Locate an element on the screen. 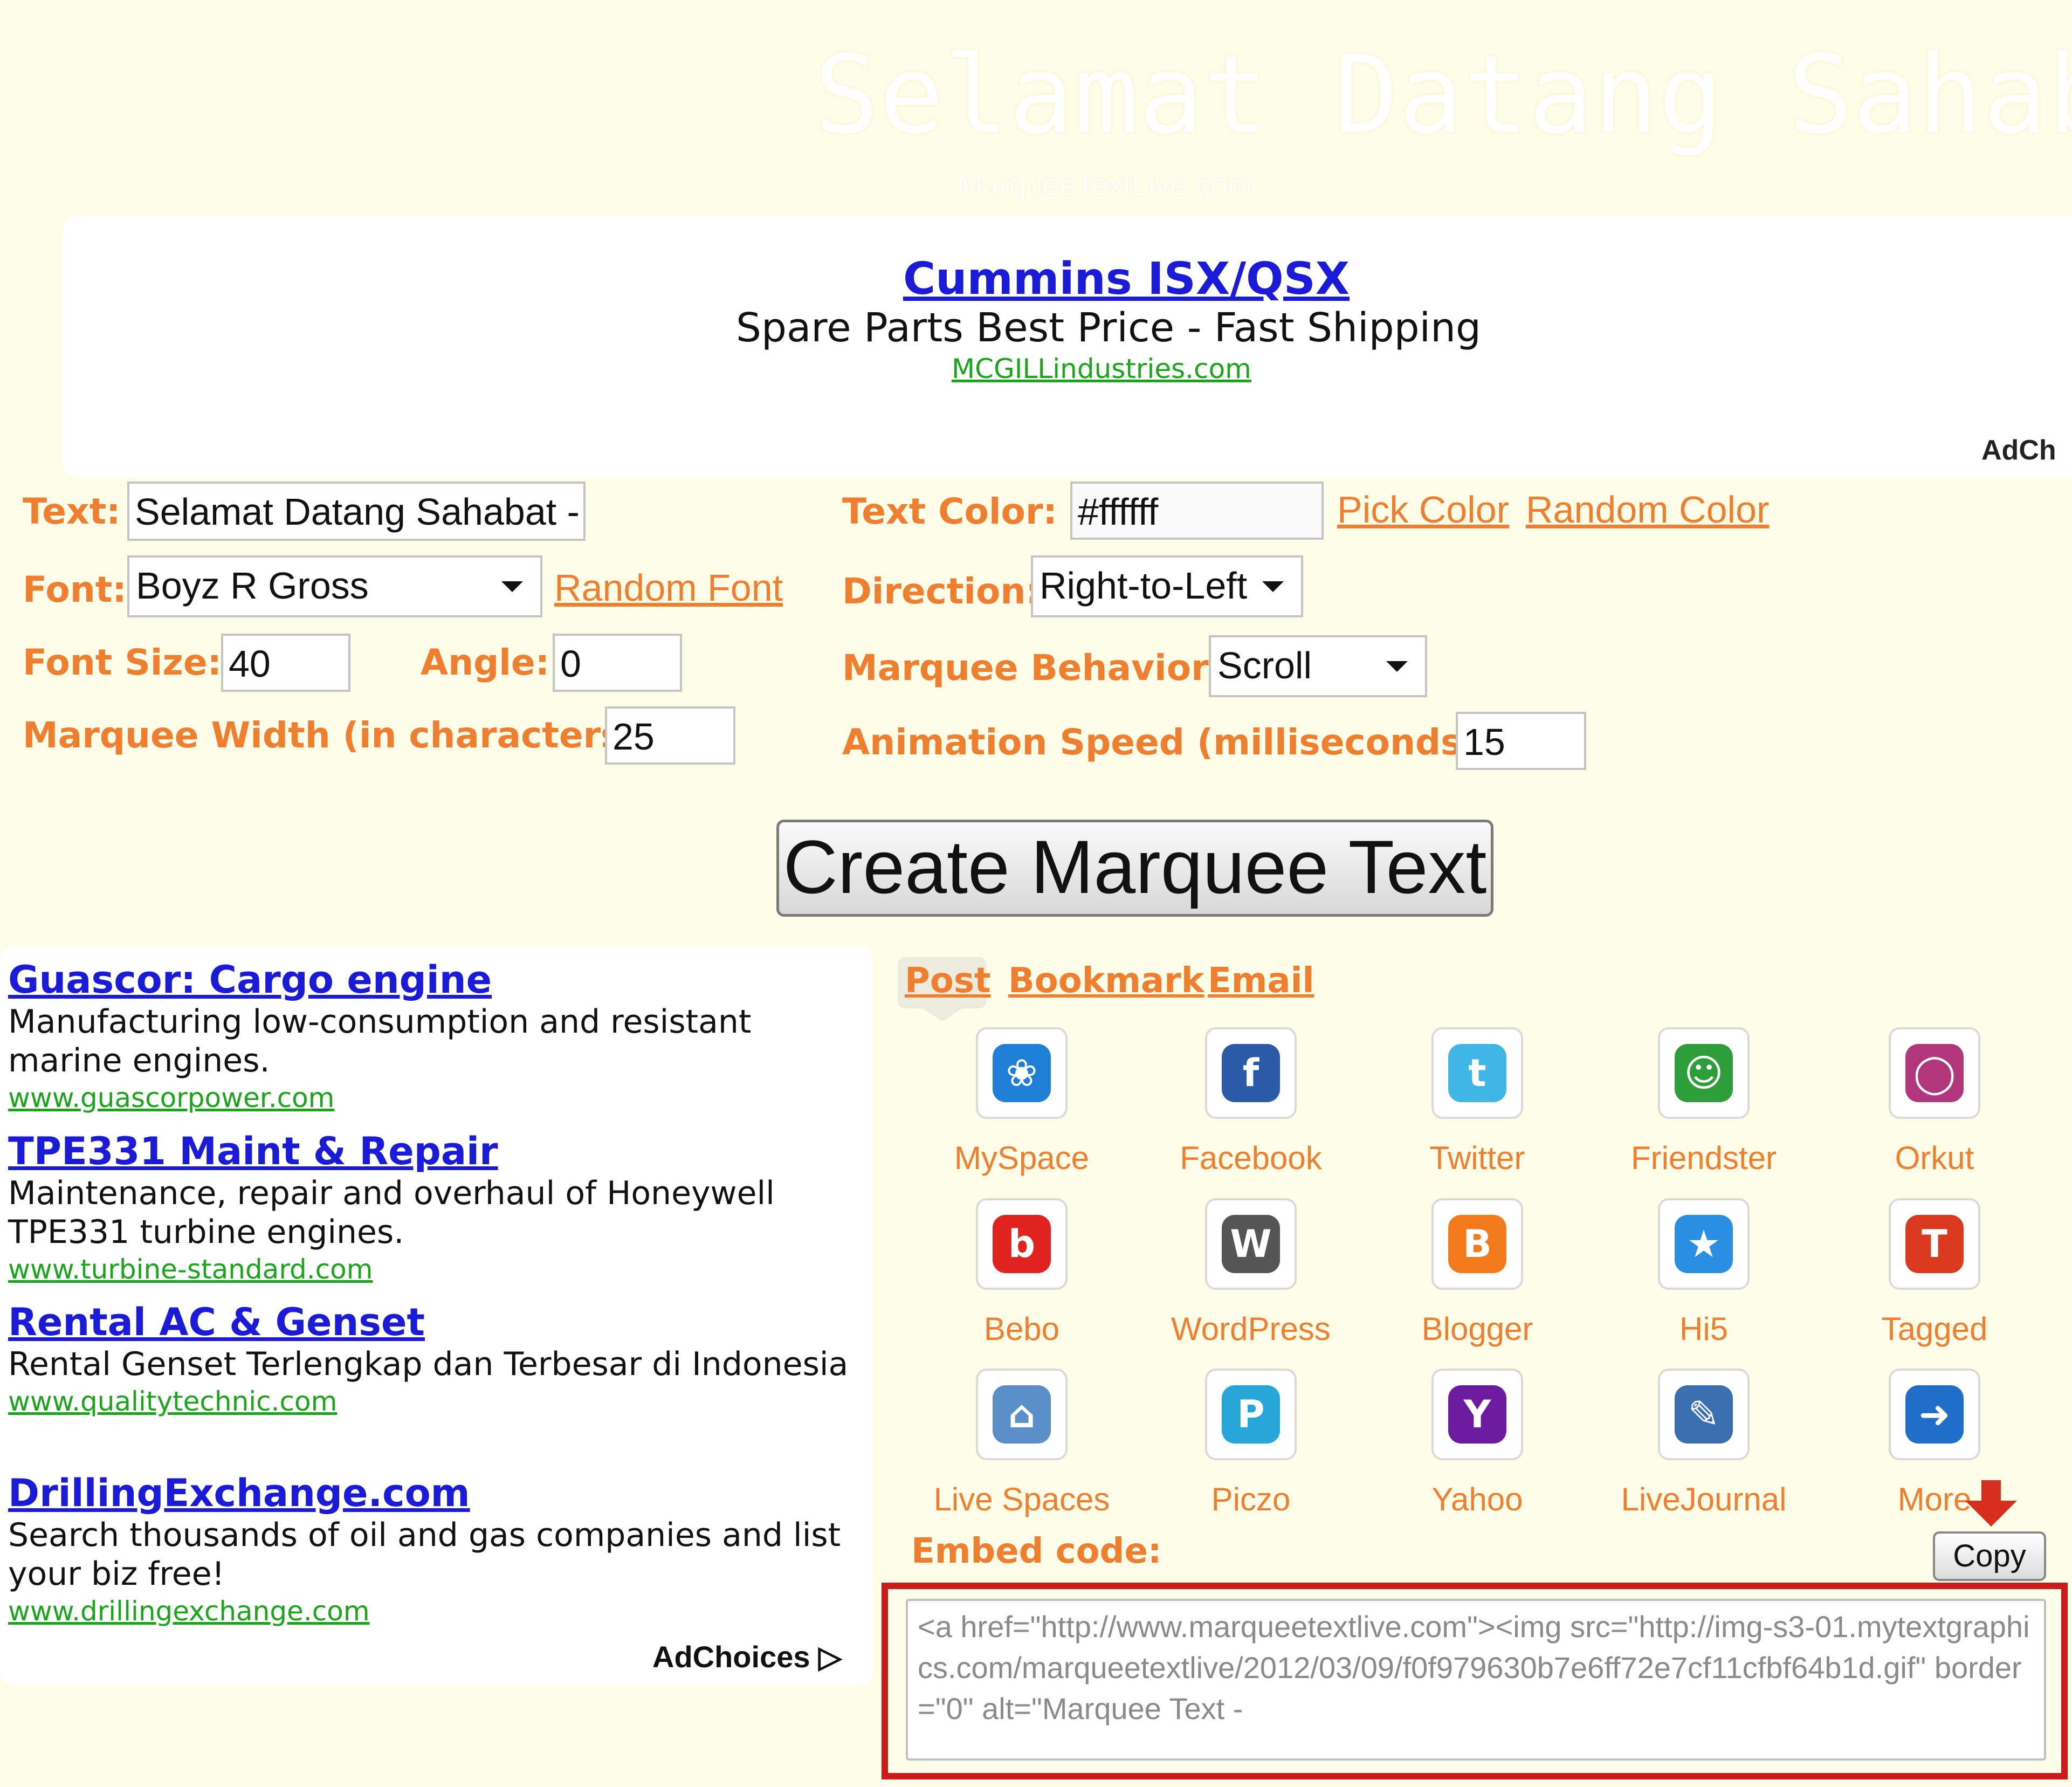  piczo-icon: P is located at coordinates (1251, 1414).